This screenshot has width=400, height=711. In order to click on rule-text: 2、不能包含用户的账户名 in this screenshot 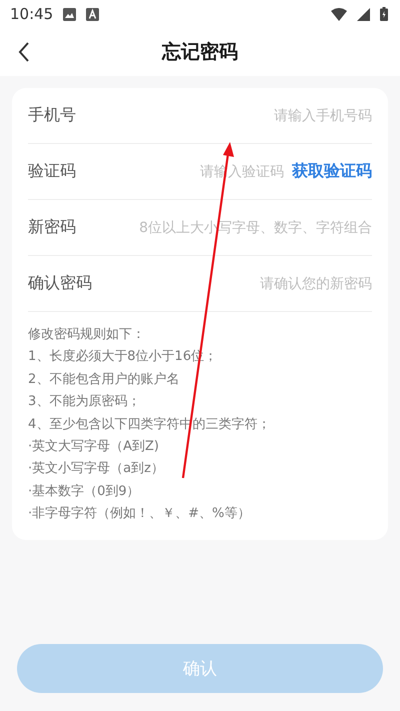, I will do `click(104, 379)`.